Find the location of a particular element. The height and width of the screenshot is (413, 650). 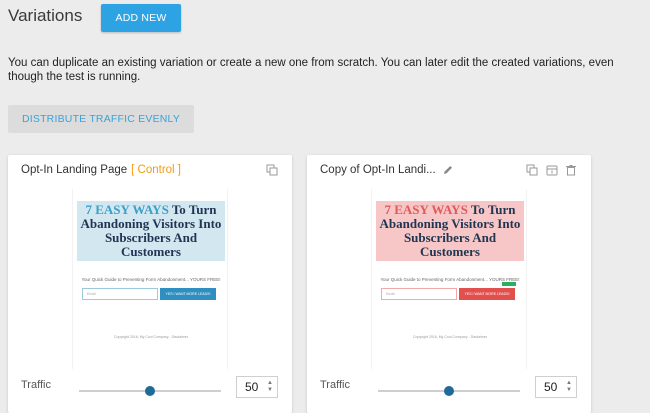

page-title: Variations is located at coordinates (45, 15).